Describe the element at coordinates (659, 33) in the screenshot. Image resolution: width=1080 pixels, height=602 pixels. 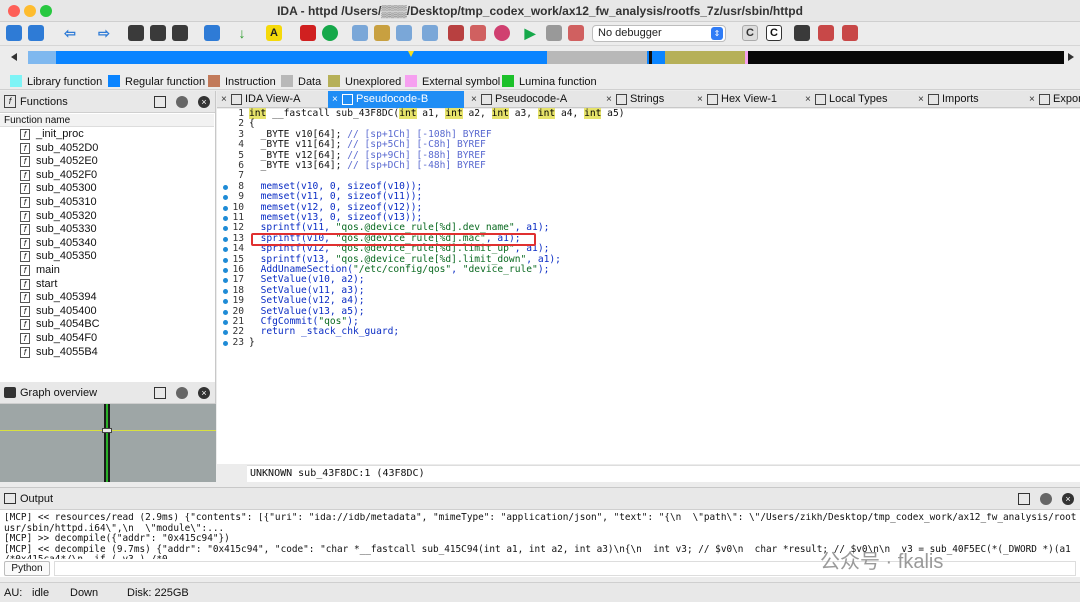
I see `debugger-select: No debugger ⇕` at that location.